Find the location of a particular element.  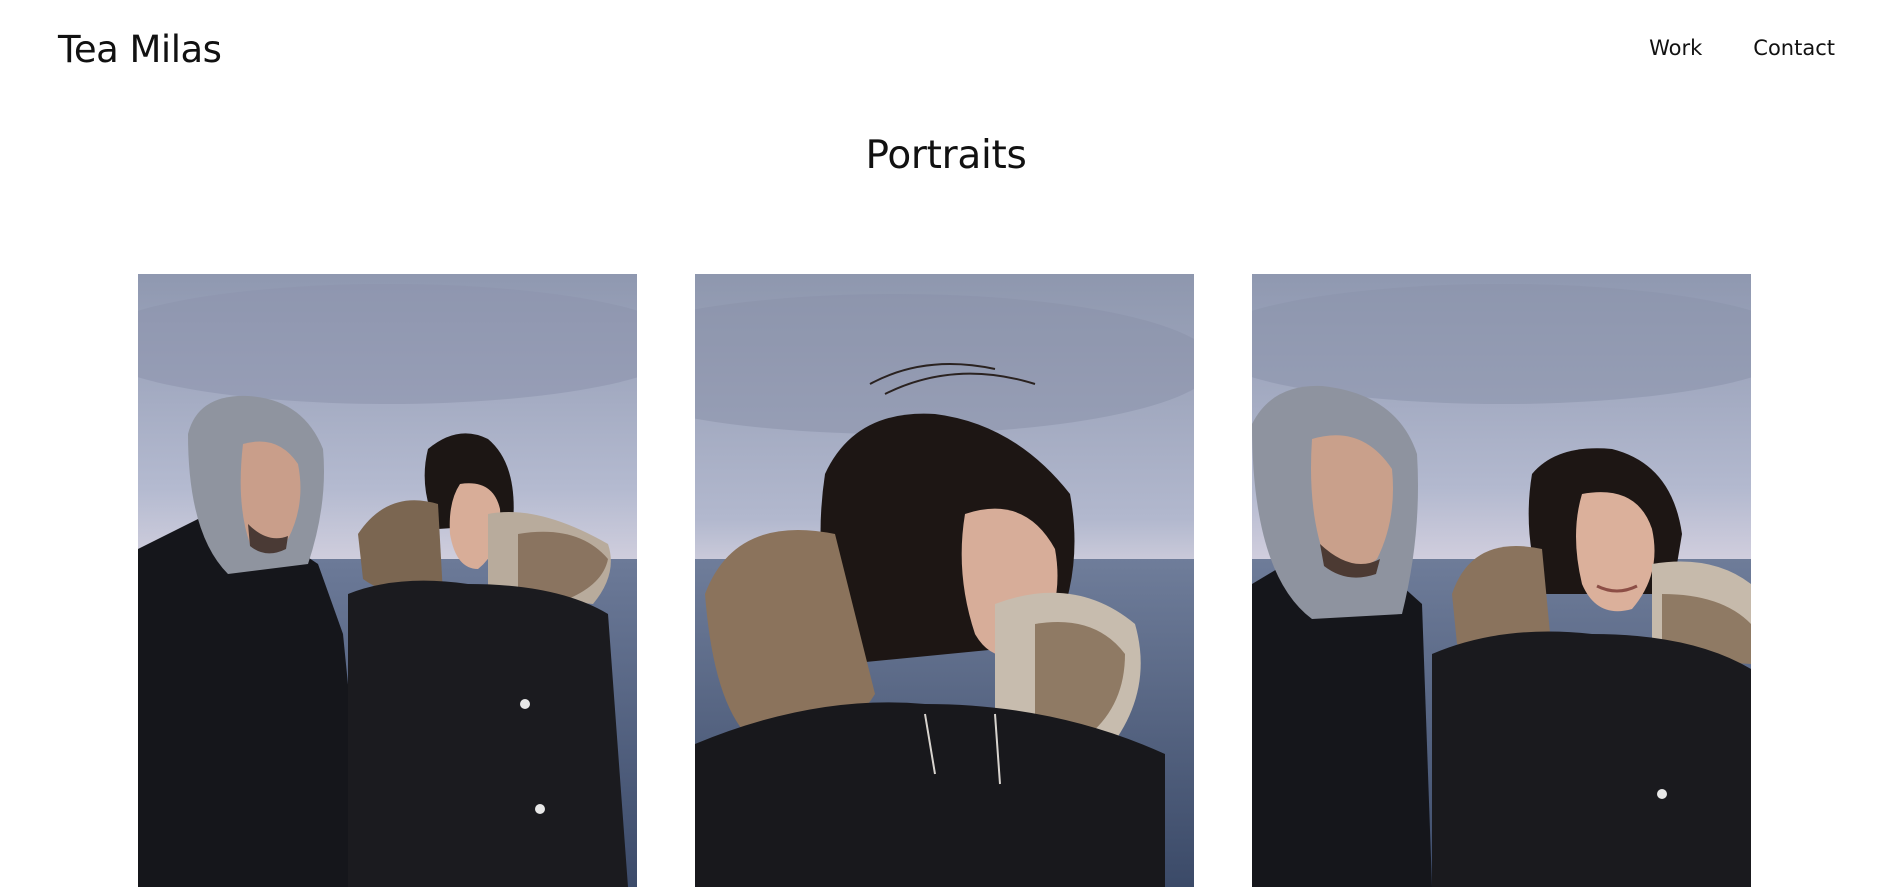

nav-link-contact: Contact is located at coordinates (1794, 48).